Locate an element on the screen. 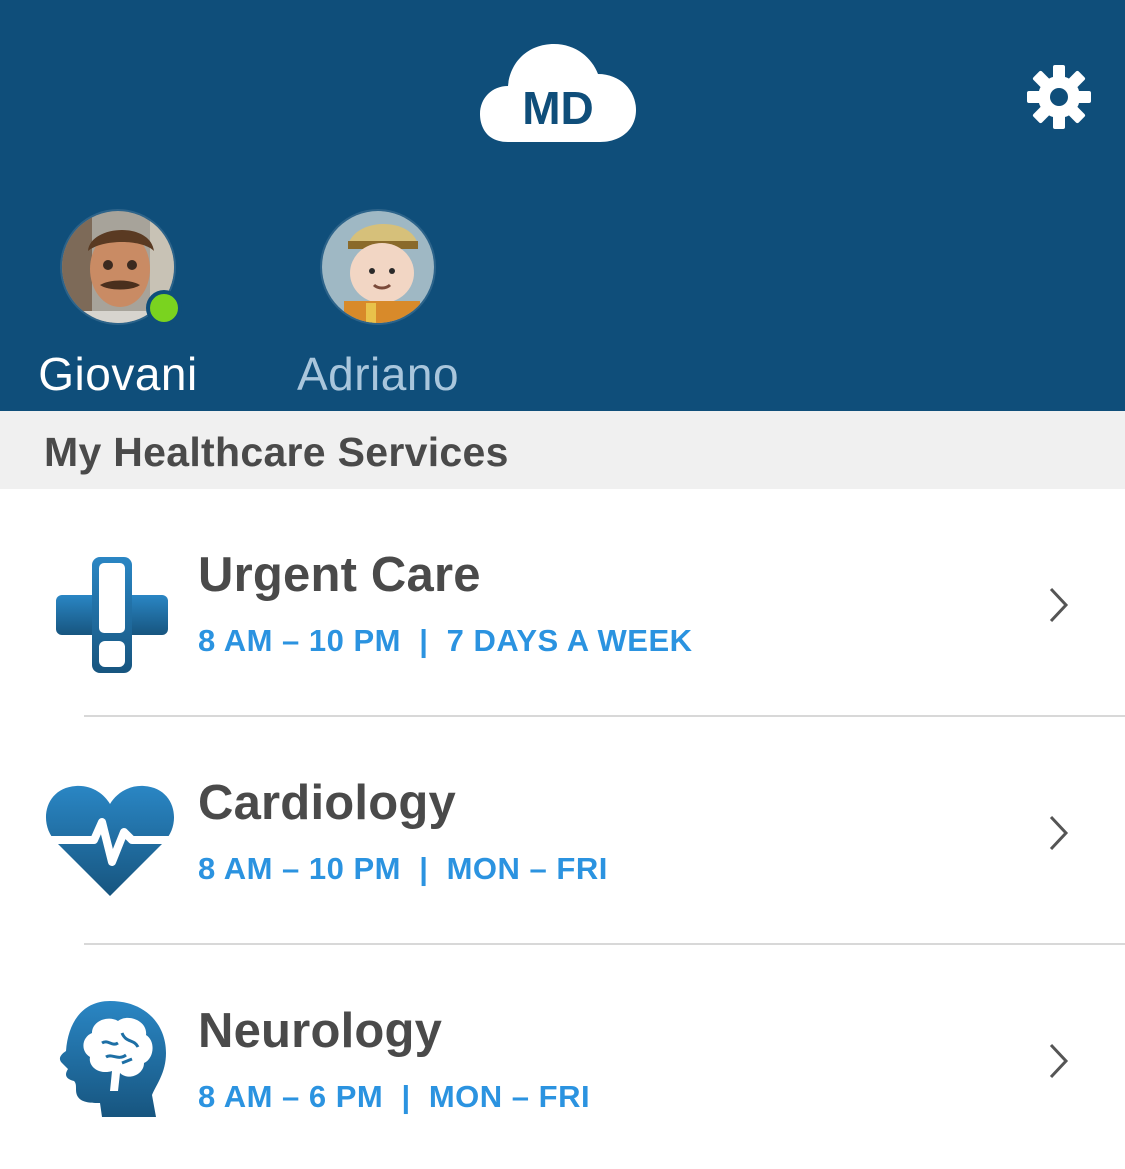  service-hours: 8 AM – 6 PM | MON – FRI is located at coordinates (394, 1096).